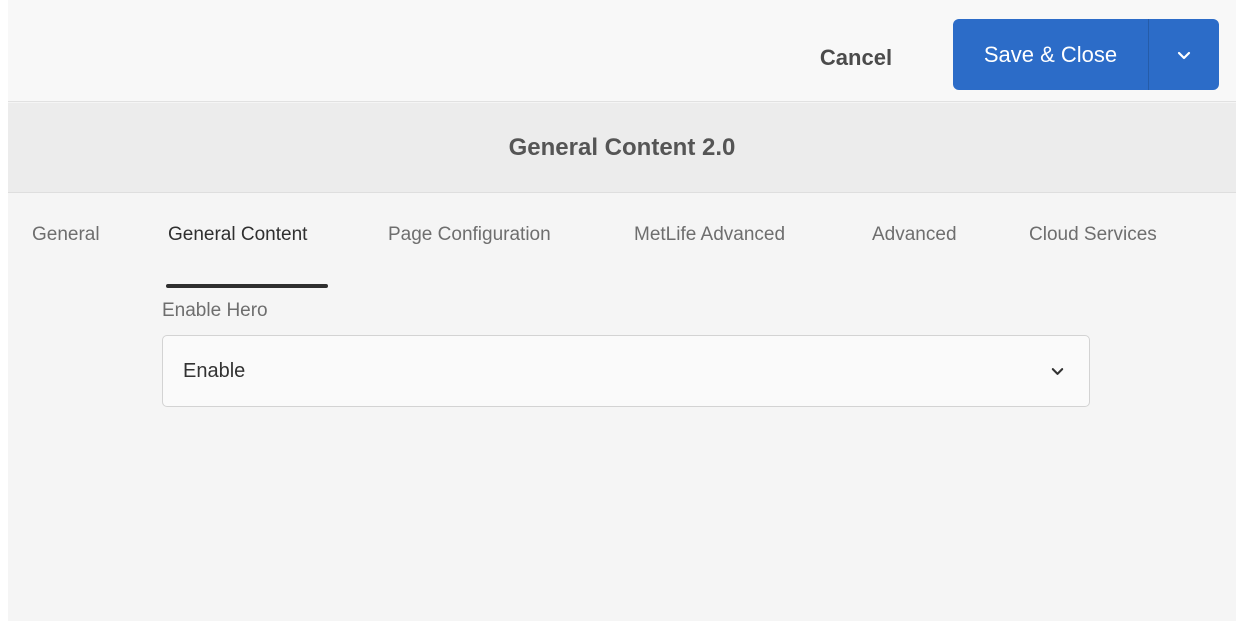  I want to click on tab-page-configuration: Page Configuration, so click(469, 256).